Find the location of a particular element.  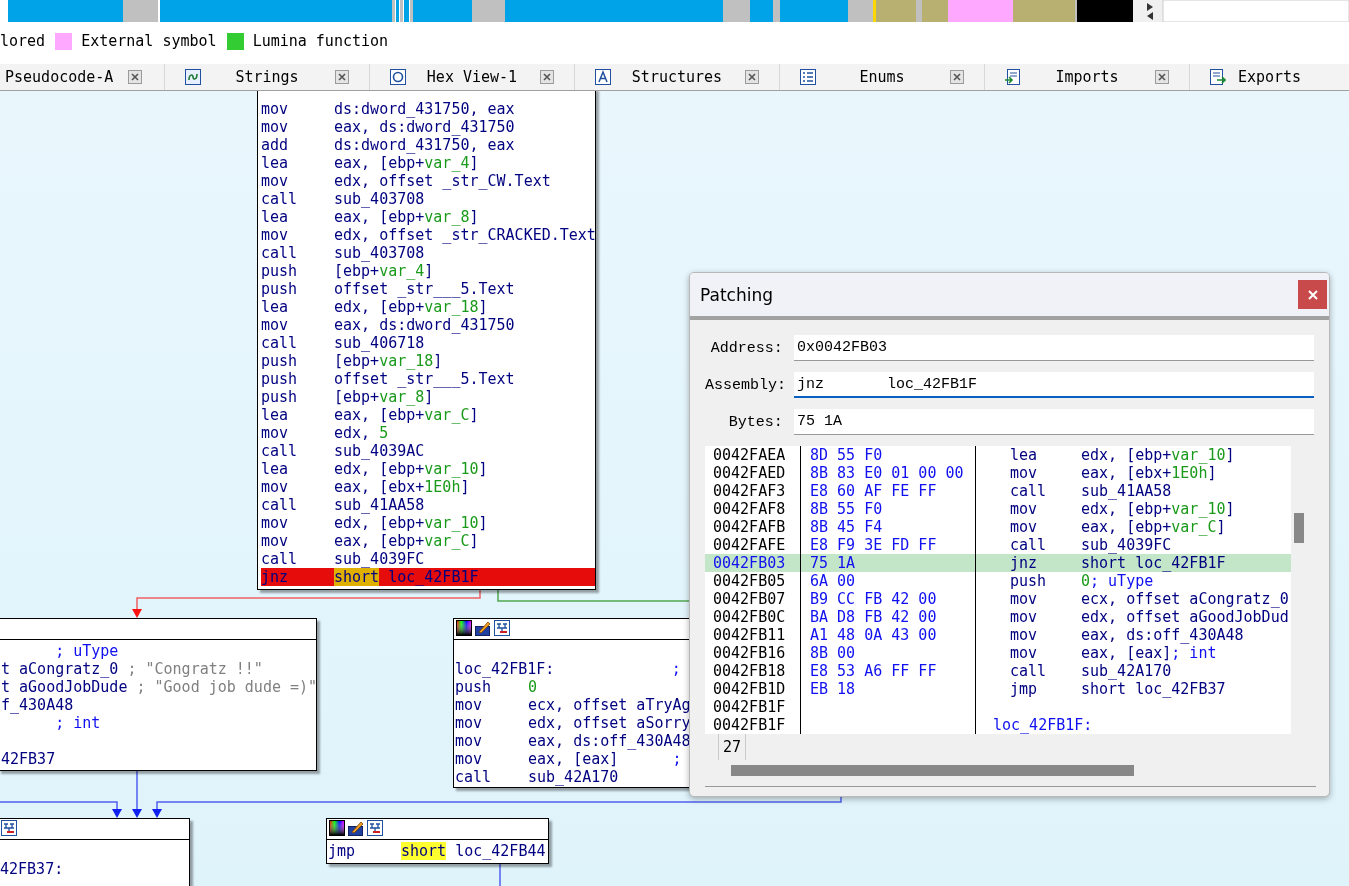

code-line: mov eax, ds:off_430A48 is located at coordinates (573, 741).